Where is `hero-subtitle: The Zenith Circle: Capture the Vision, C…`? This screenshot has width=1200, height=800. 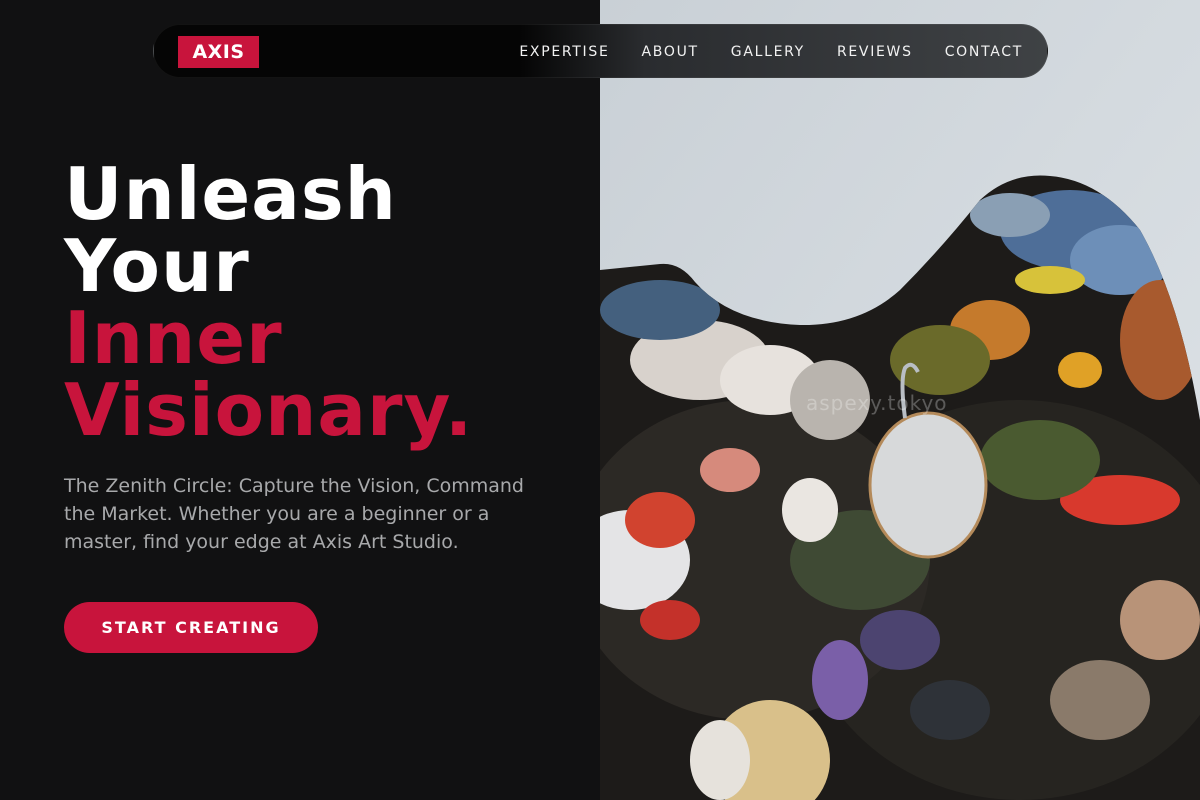 hero-subtitle: The Zenith Circle: Capture the Vision, C… is located at coordinates (294, 514).